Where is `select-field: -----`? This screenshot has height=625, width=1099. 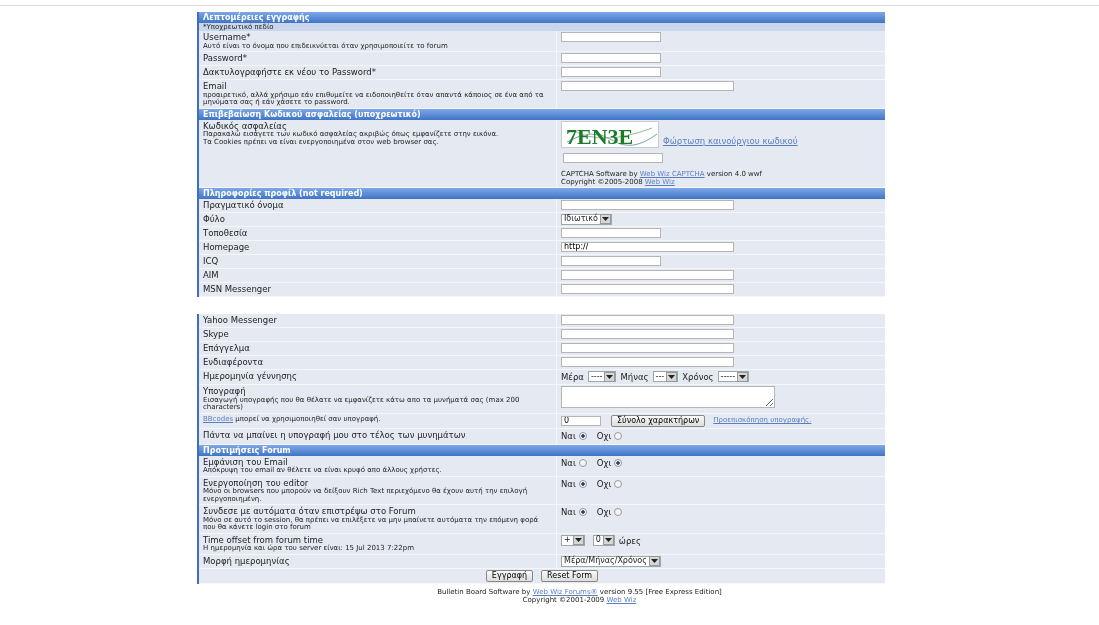 select-field: ----- is located at coordinates (733, 377).